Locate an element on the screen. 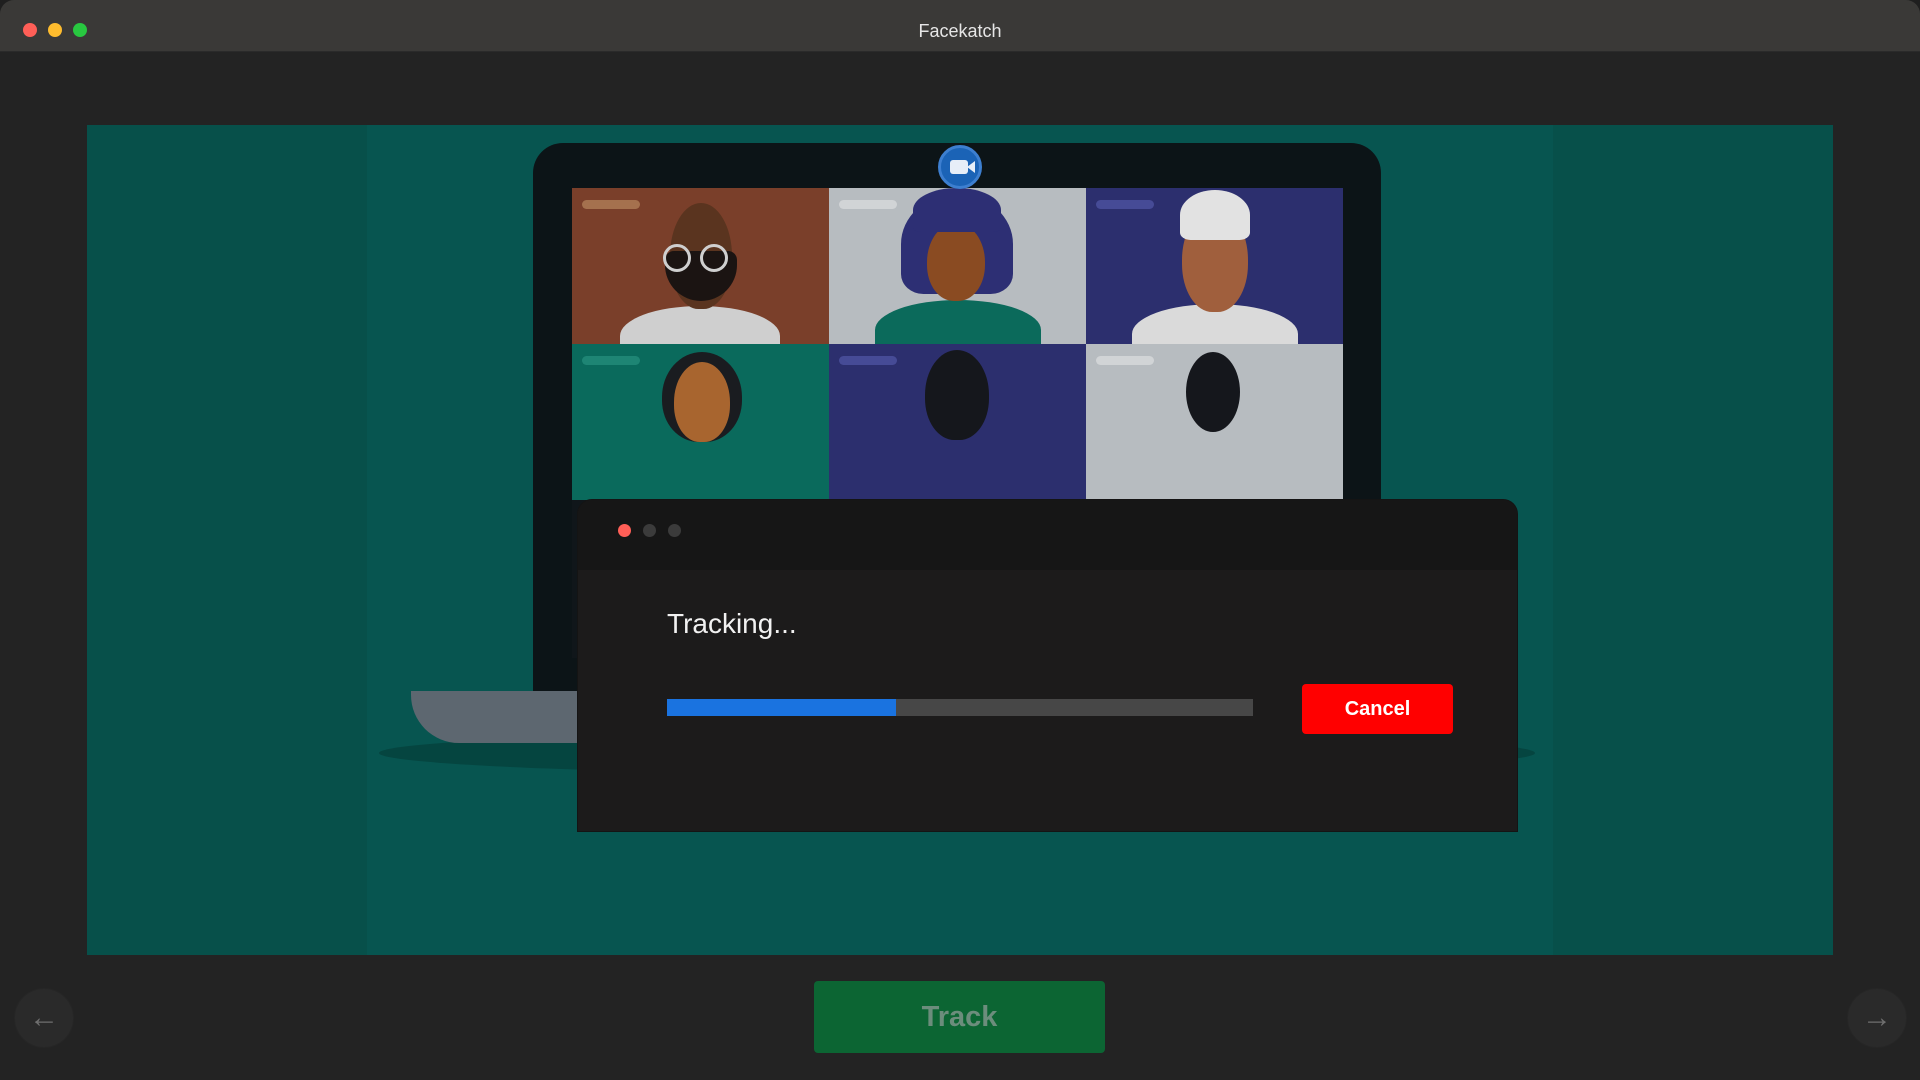  track-button: Track is located at coordinates (959, 1017).